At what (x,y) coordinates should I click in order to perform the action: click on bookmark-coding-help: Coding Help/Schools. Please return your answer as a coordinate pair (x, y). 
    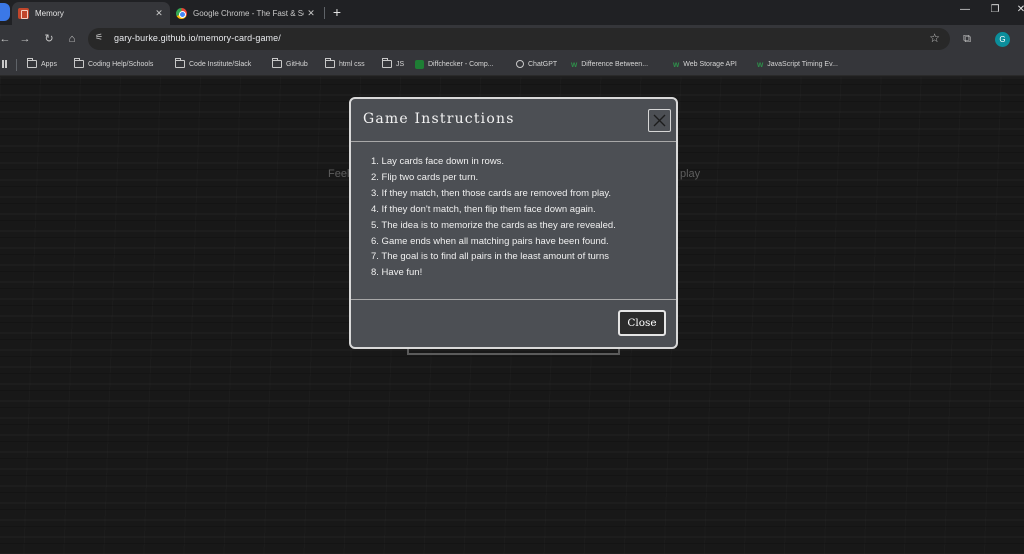
    Looking at the image, I should click on (113, 63).